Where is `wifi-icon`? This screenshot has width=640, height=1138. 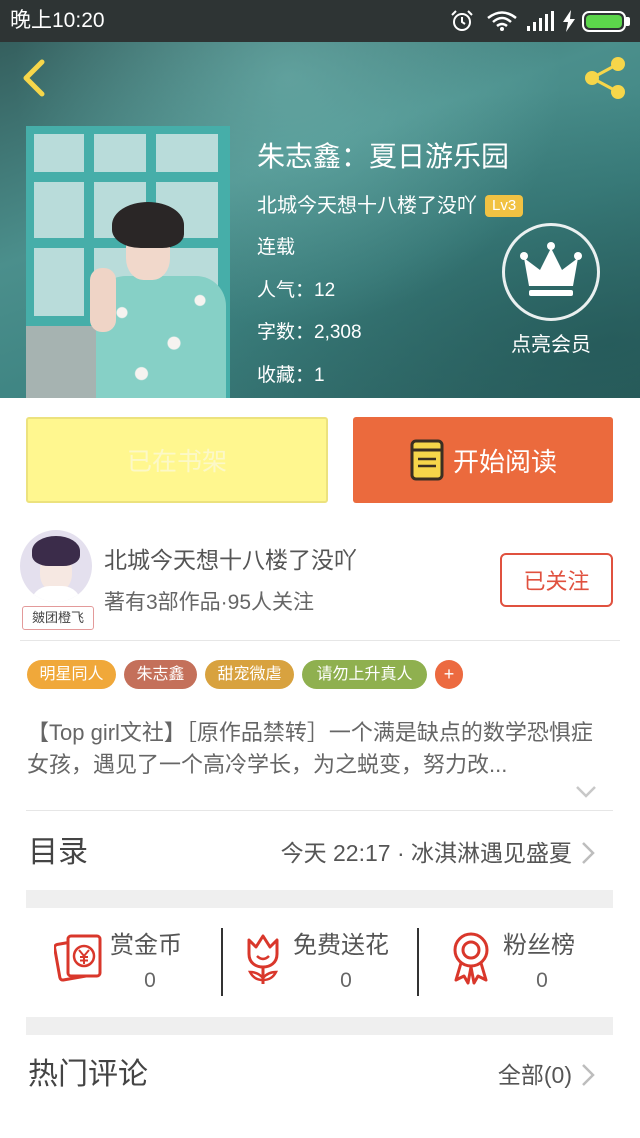
wifi-icon is located at coordinates (502, 21).